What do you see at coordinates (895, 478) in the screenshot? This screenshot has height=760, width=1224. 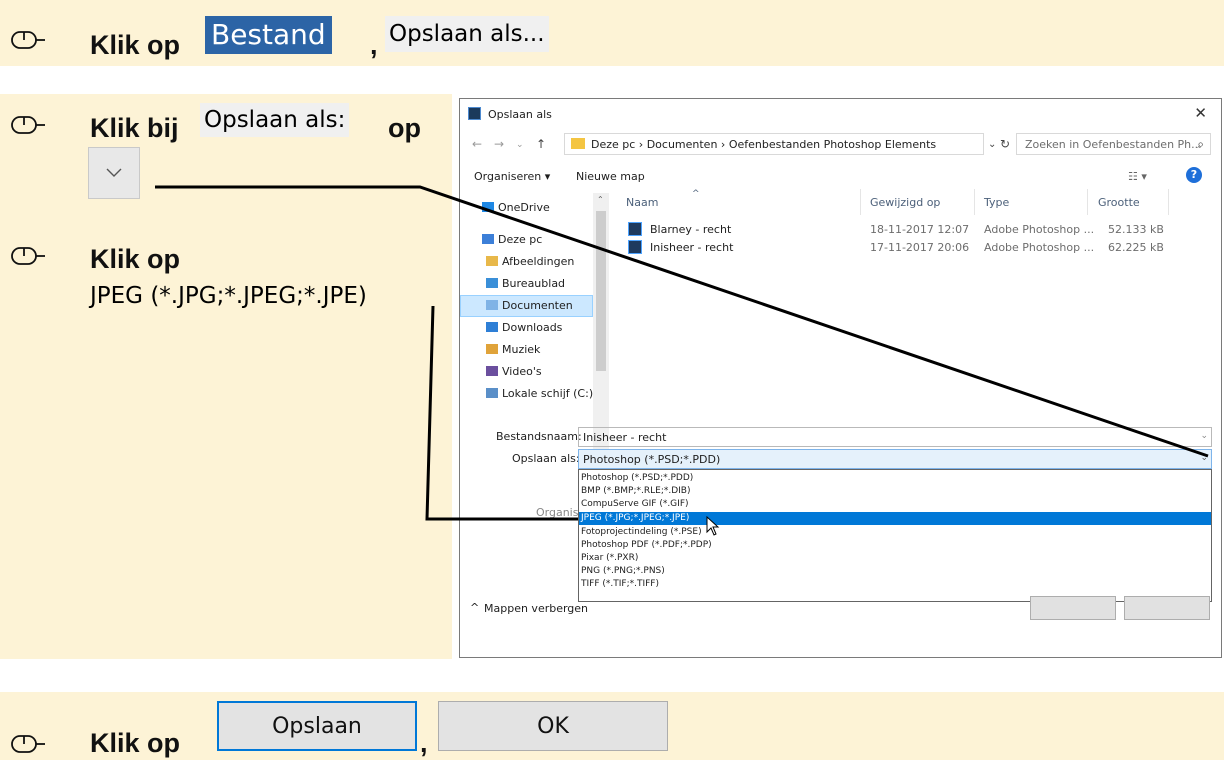 I see `dropdown-option: Photoshop (*.PSD;*.PDD)` at bounding box center [895, 478].